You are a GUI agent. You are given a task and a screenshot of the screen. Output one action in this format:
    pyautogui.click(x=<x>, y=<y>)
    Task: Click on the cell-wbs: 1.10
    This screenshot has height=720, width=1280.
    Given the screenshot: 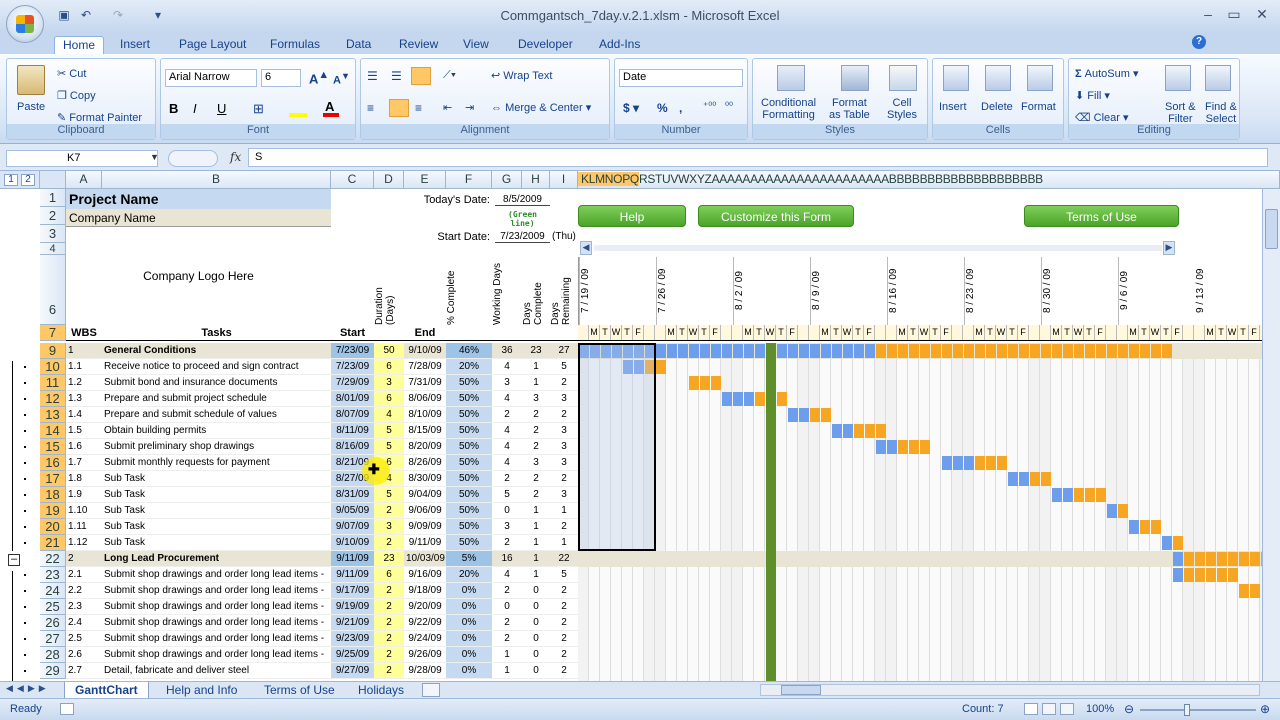 What is the action you would take?
    pyautogui.click(x=84, y=511)
    